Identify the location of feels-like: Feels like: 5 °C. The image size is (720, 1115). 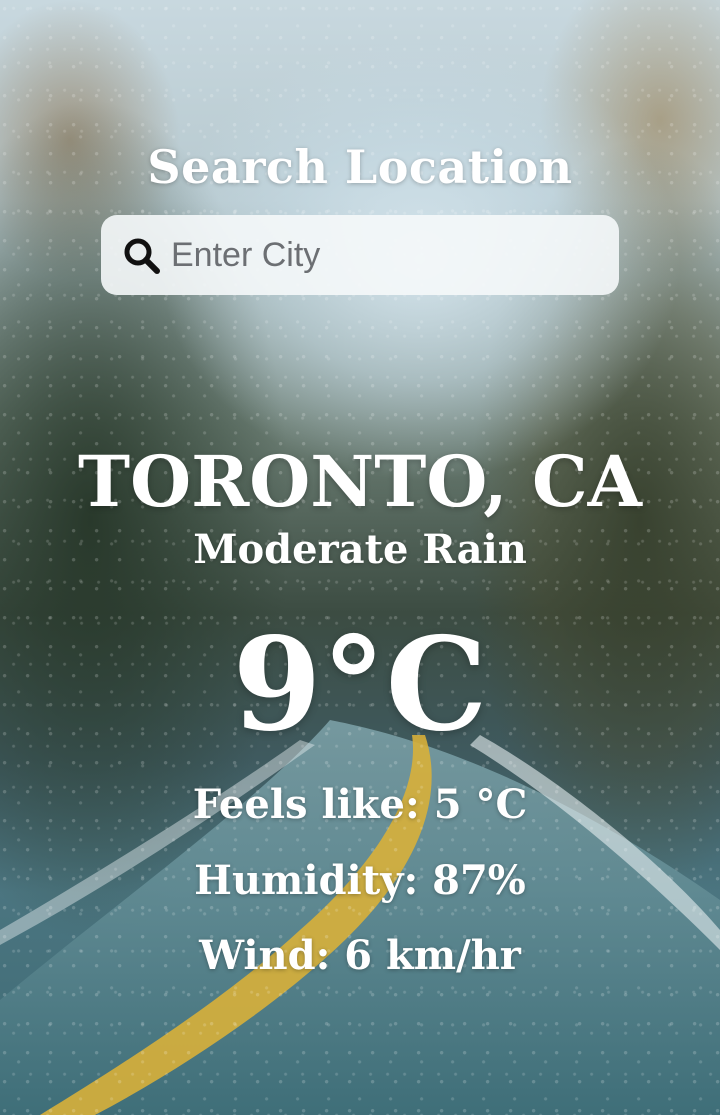
(360, 804).